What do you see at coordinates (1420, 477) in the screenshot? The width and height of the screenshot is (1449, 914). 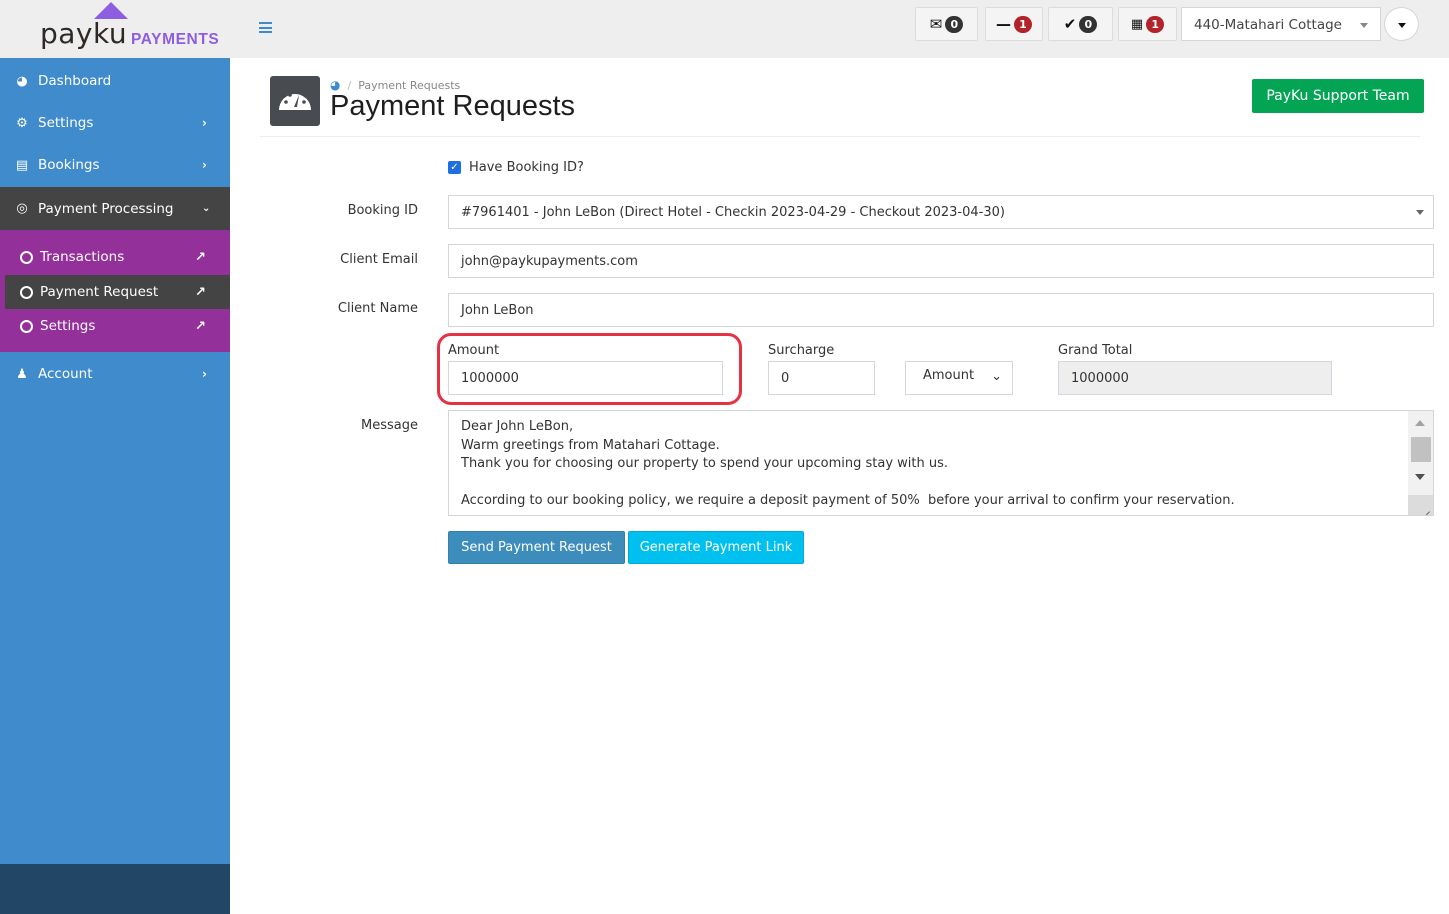 I see `scroll-down-arrow-icon` at bounding box center [1420, 477].